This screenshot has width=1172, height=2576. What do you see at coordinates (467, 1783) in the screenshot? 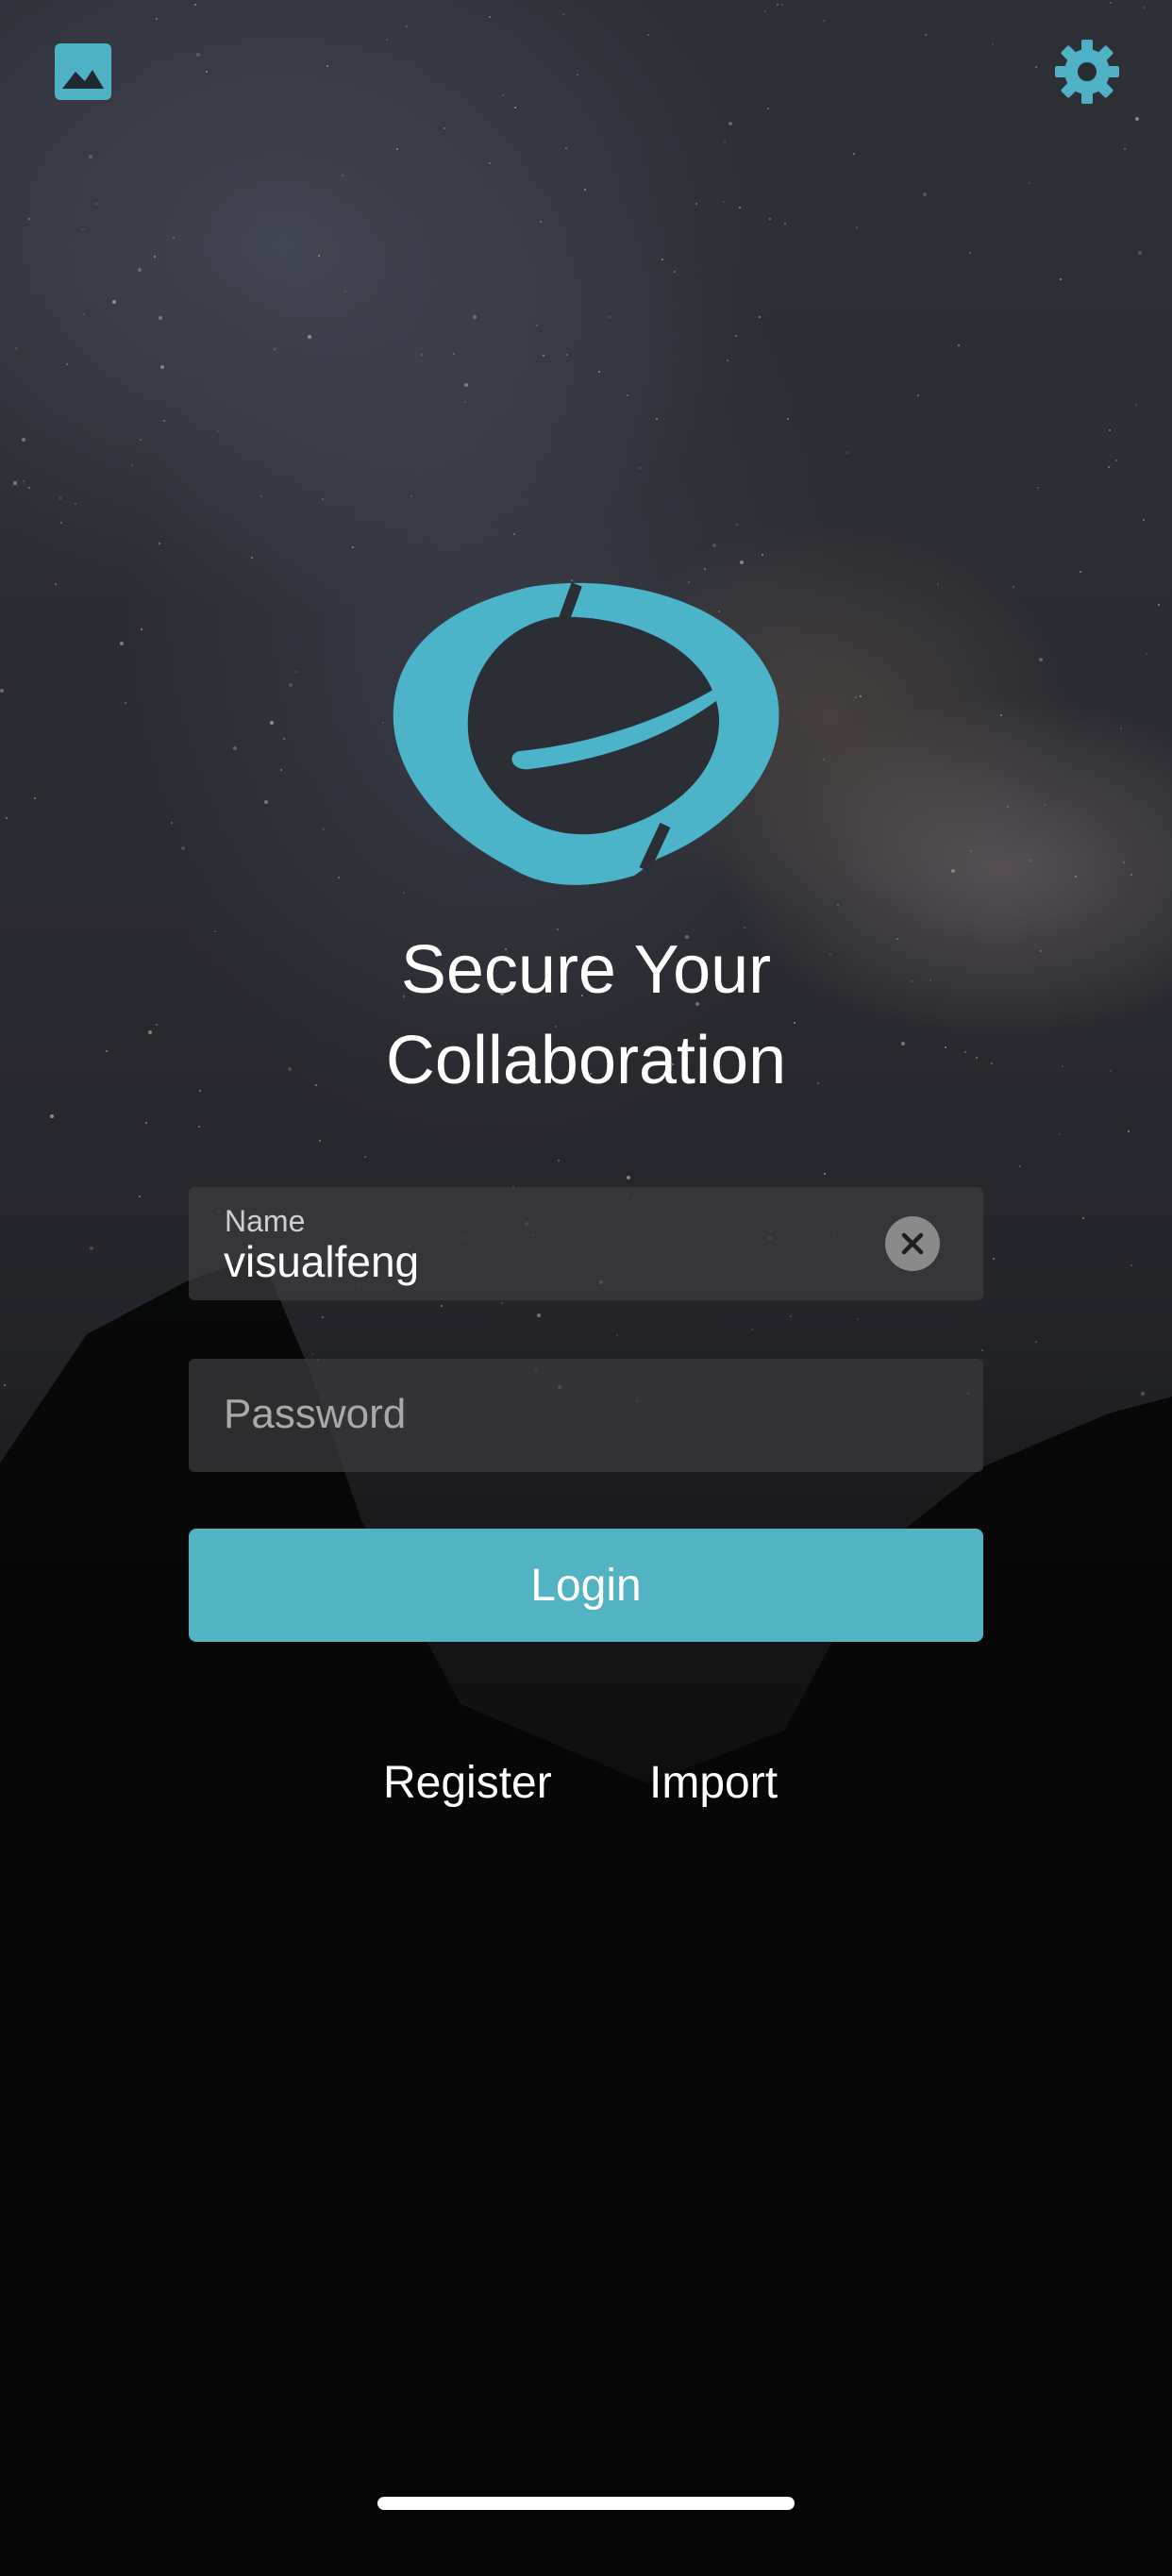
I see `register-link: Register` at bounding box center [467, 1783].